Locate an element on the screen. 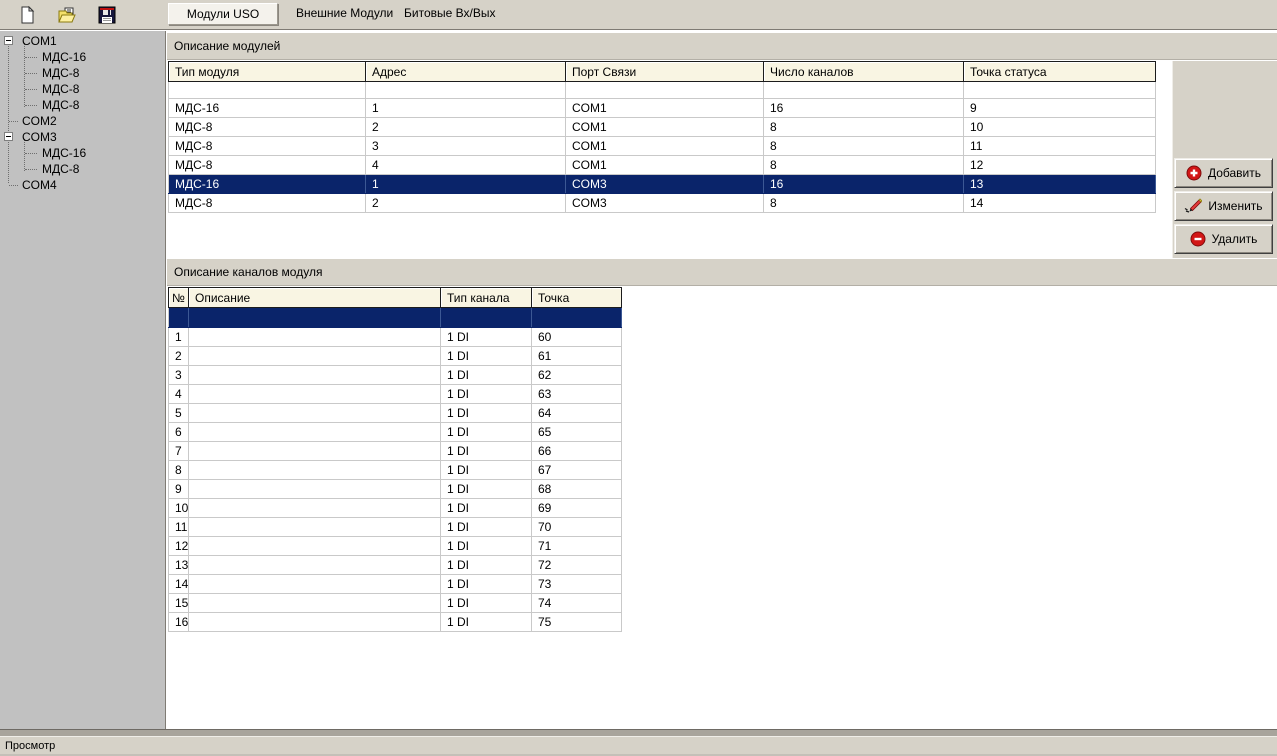 The width and height of the screenshot is (1277, 756). table-cell: 69 is located at coordinates (576, 508).